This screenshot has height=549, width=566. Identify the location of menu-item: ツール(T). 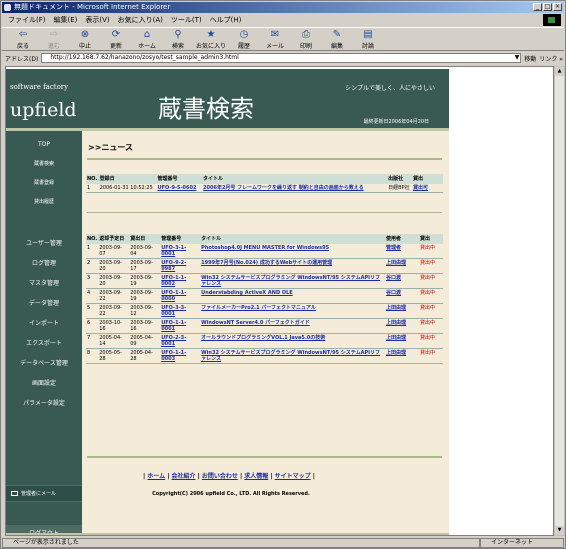
(186, 20).